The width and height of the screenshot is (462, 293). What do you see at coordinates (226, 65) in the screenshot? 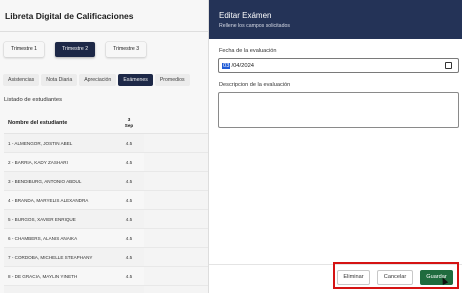
I see `date-day-segment: 03` at bounding box center [226, 65].